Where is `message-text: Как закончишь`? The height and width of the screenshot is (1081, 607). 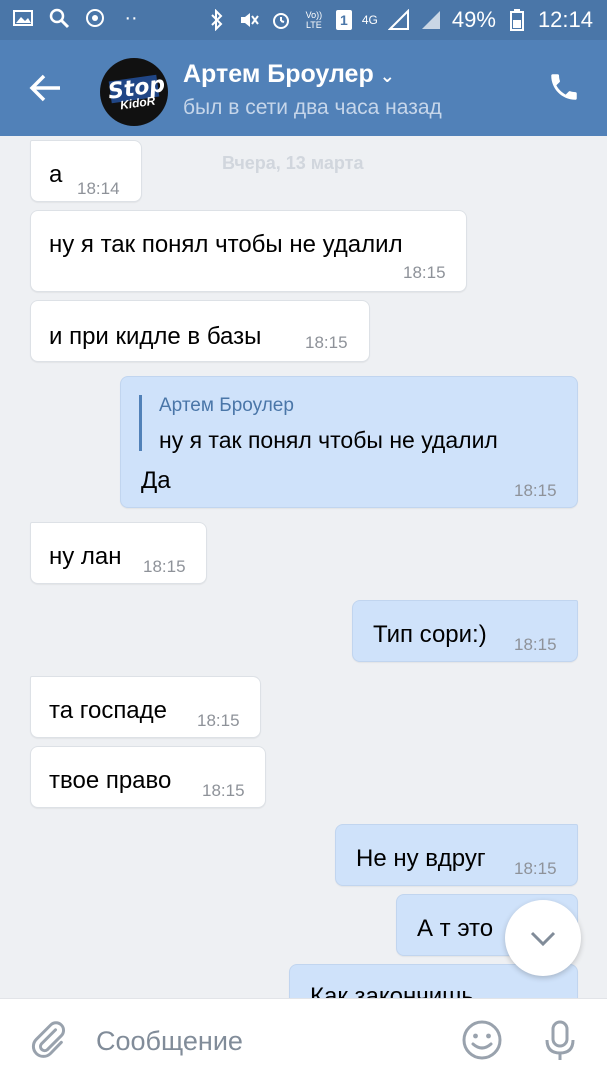 message-text: Как закончишь is located at coordinates (392, 990).